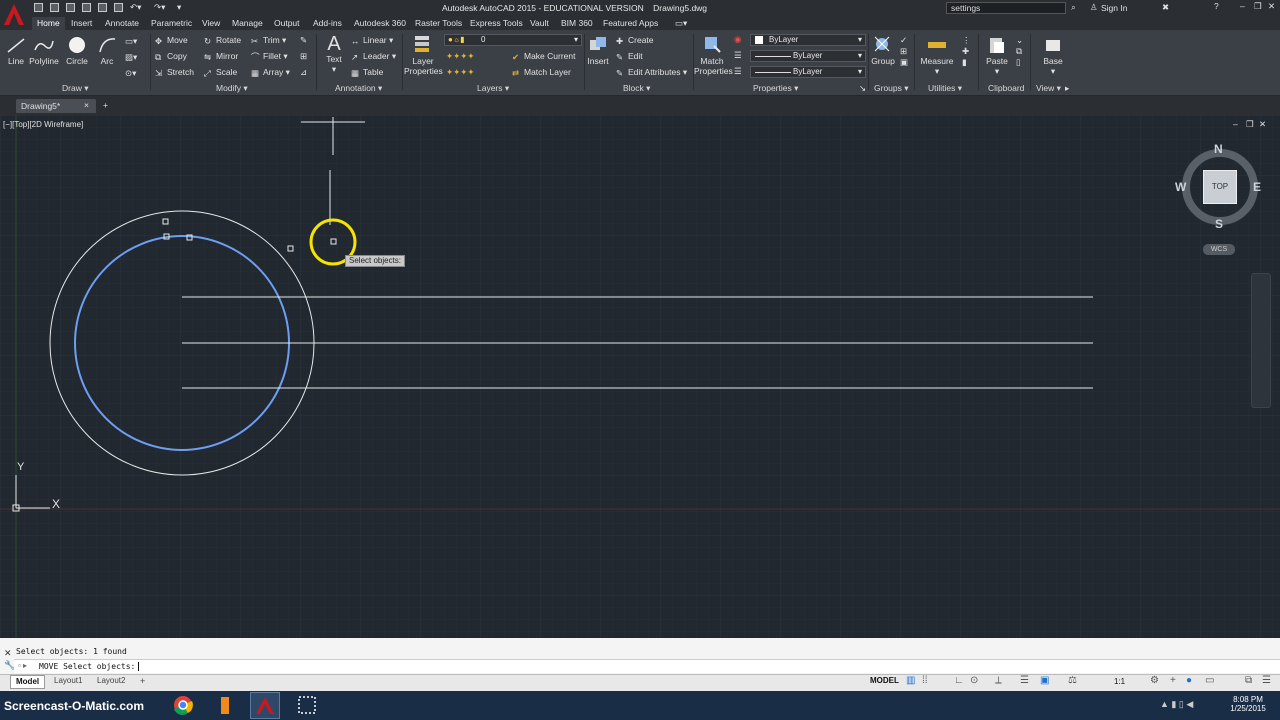  What do you see at coordinates (910, 680) in the screenshot?
I see `grid-icon: ▥` at bounding box center [910, 680].